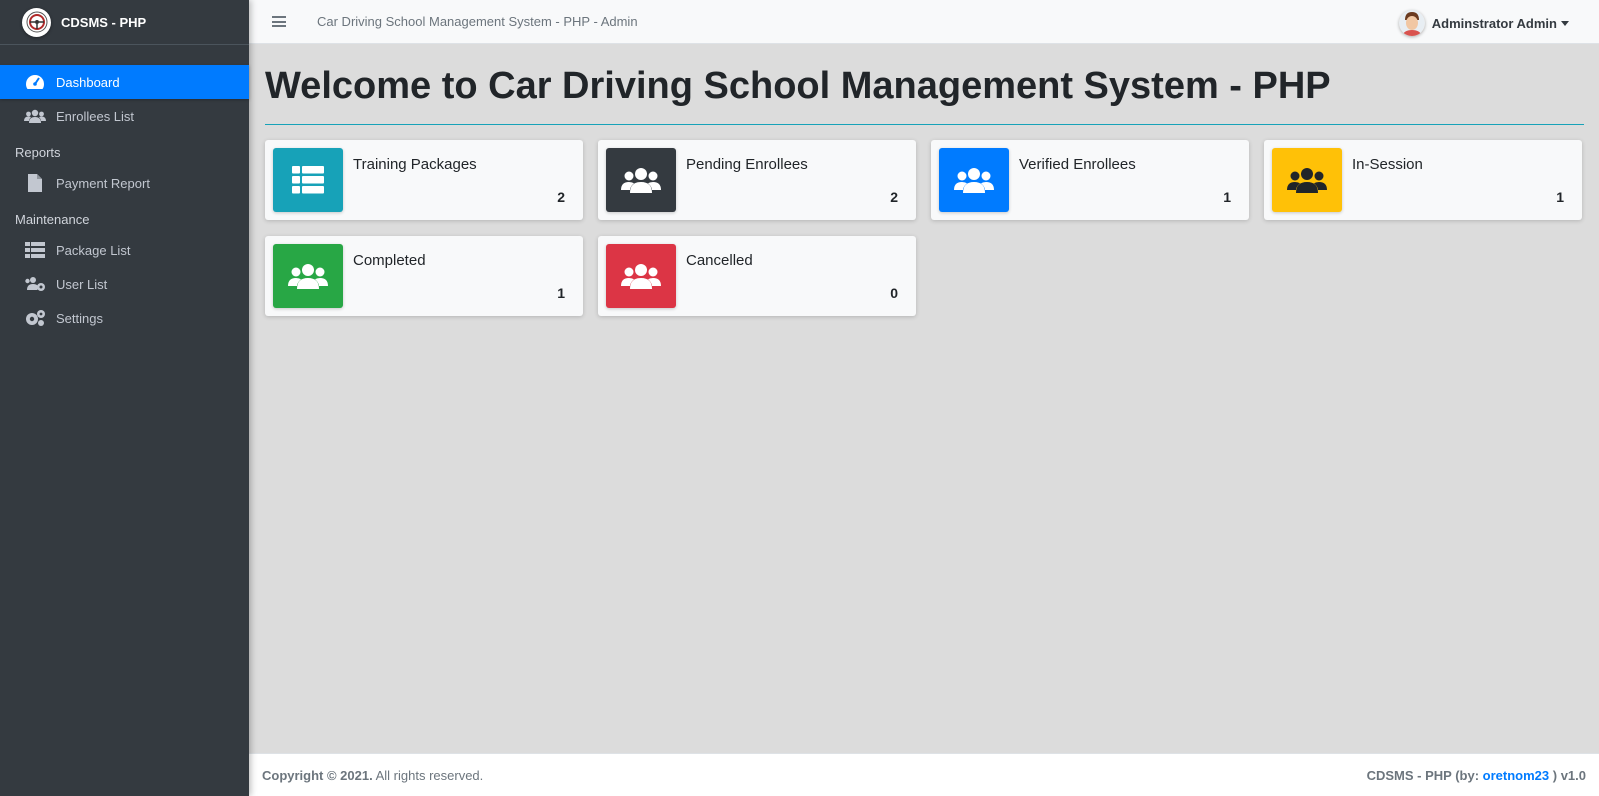  I want to click on chevron-down-icon, so click(1565, 23).